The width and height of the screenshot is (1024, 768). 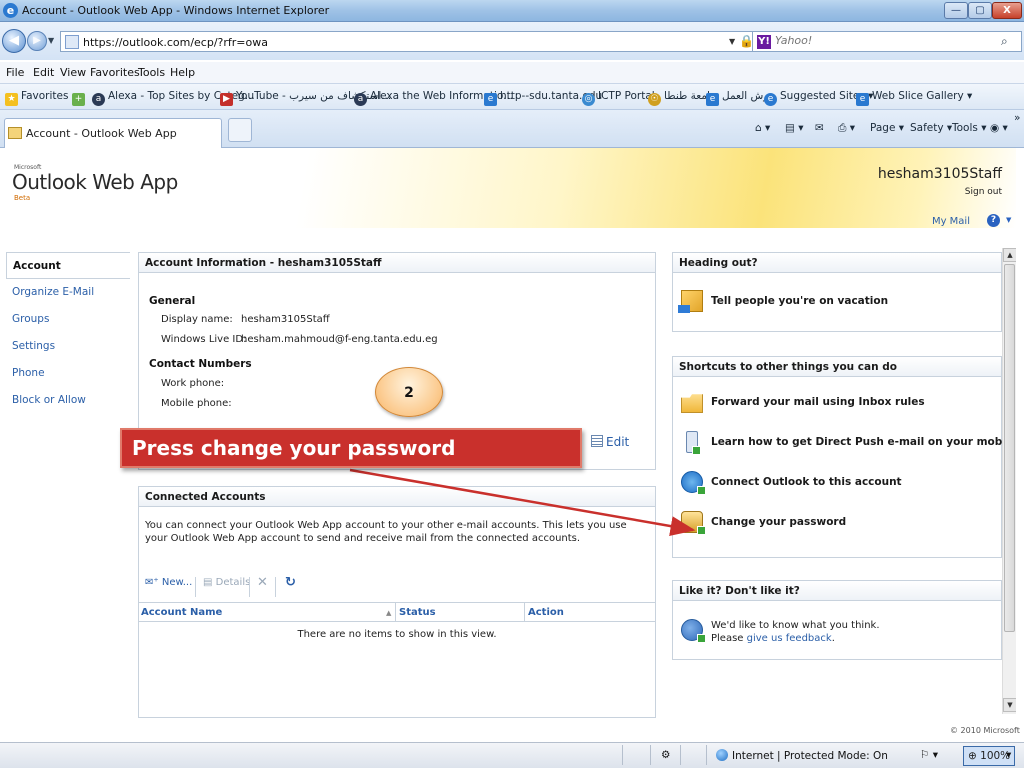 I want to click on empty-list-message: There are no items to show in this view., so click(x=397, y=634).